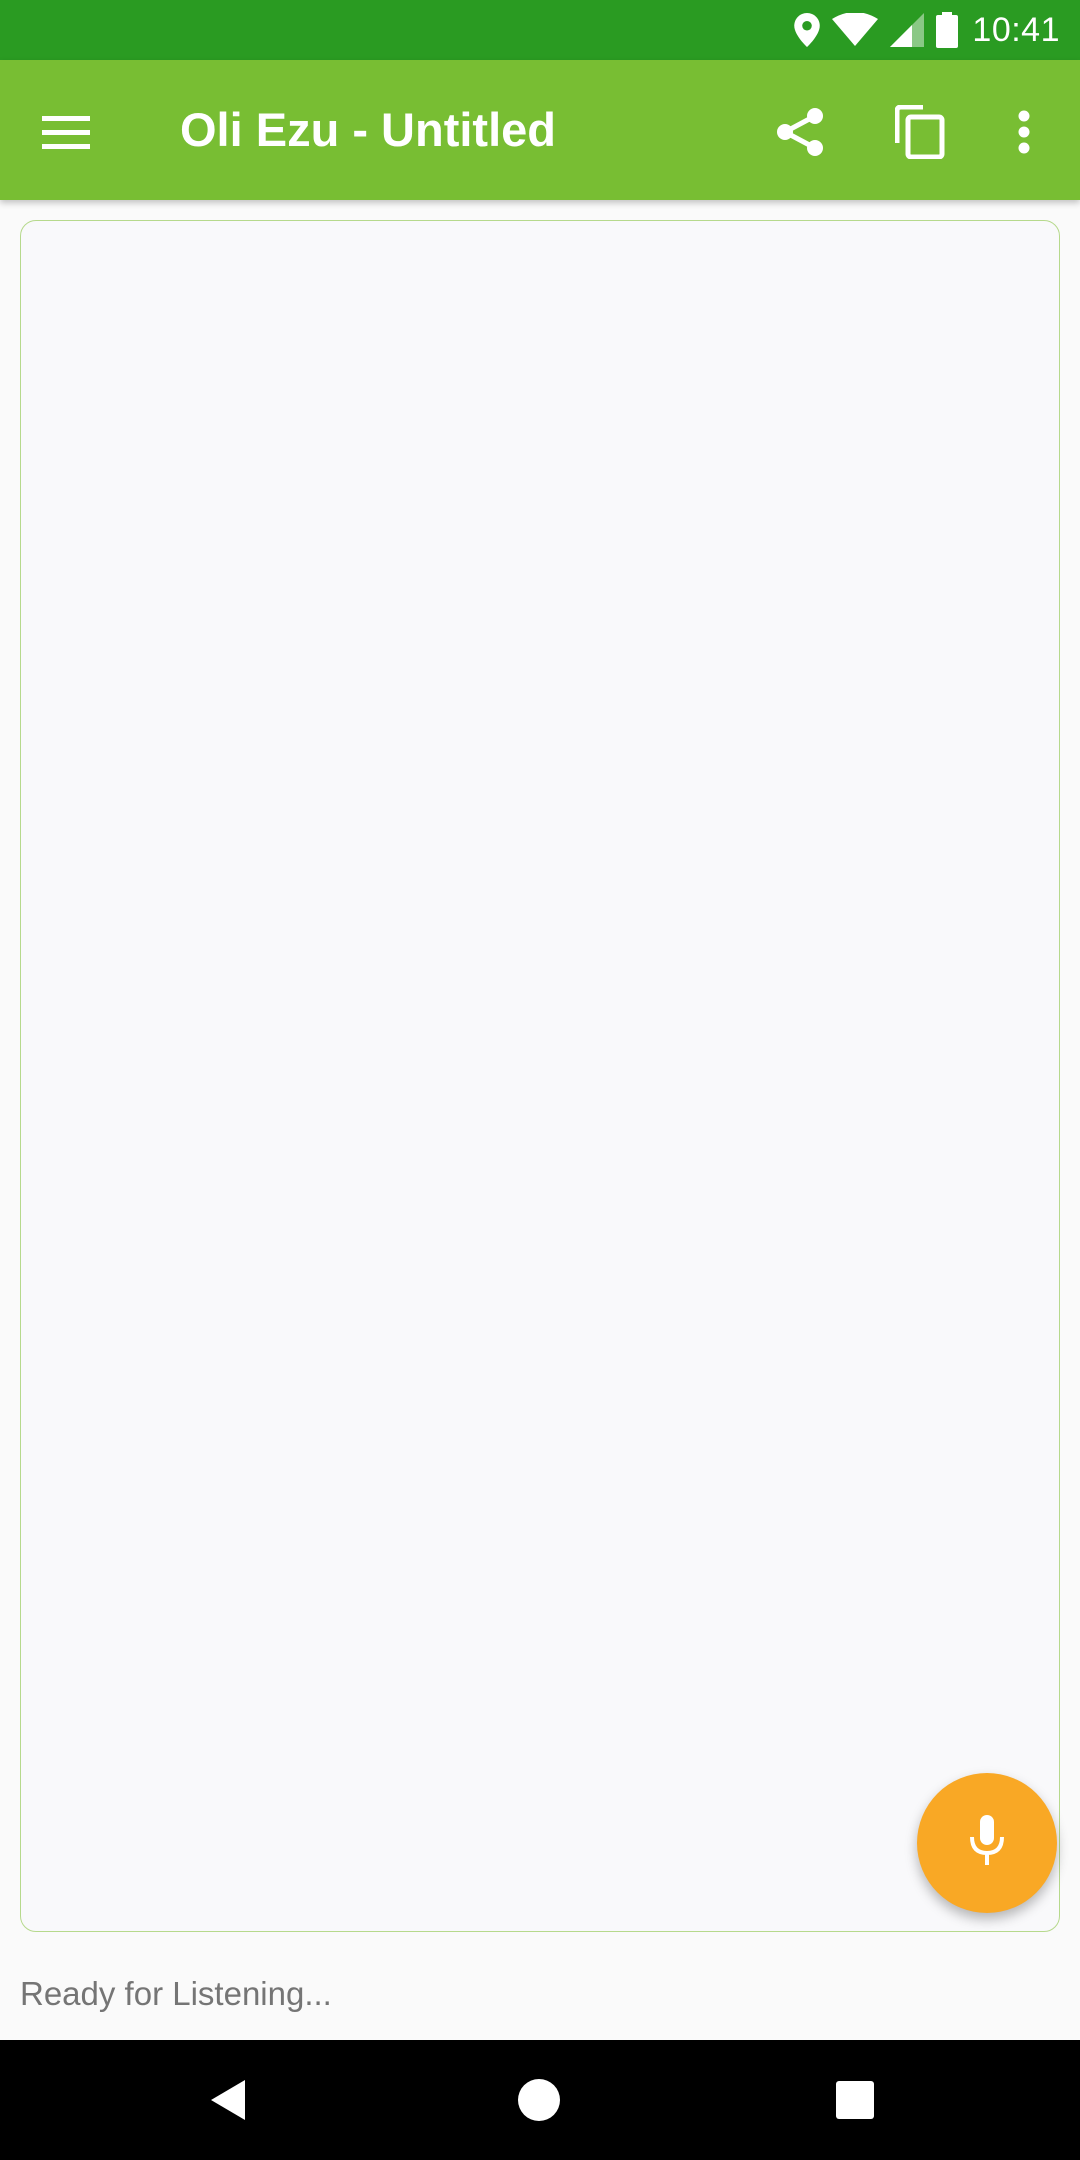 Image resolution: width=1080 pixels, height=2160 pixels. What do you see at coordinates (227, 2100) in the screenshot?
I see `back-icon` at bounding box center [227, 2100].